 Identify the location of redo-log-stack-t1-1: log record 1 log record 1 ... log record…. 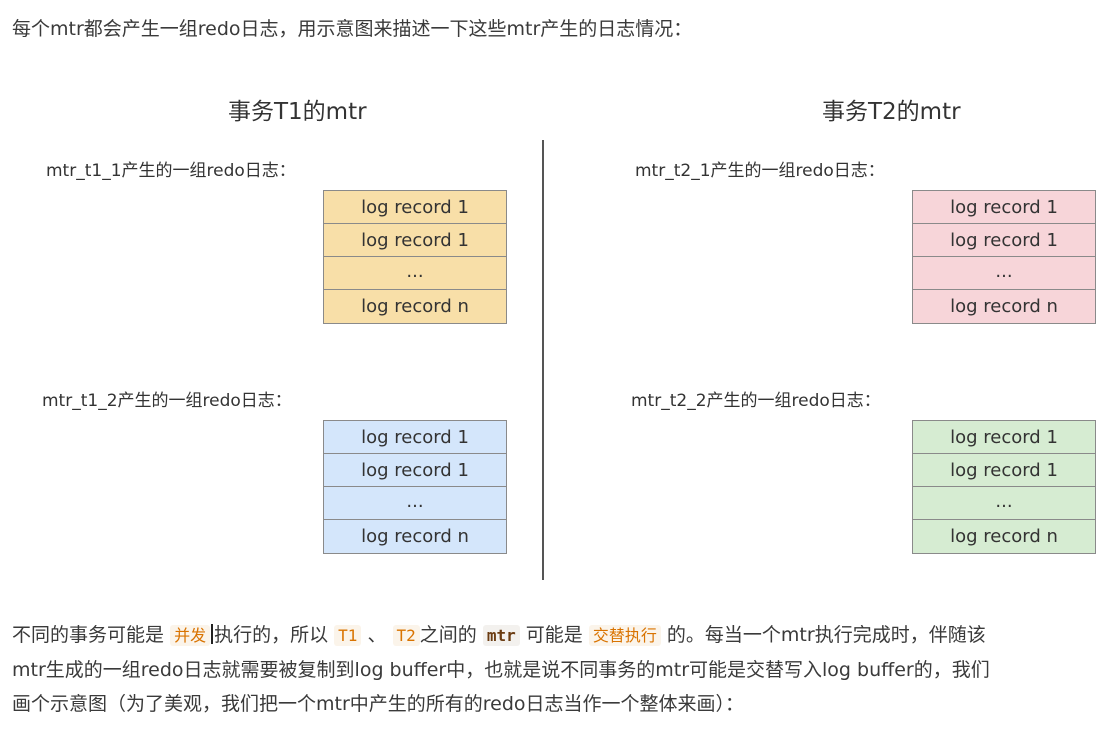
(415, 257).